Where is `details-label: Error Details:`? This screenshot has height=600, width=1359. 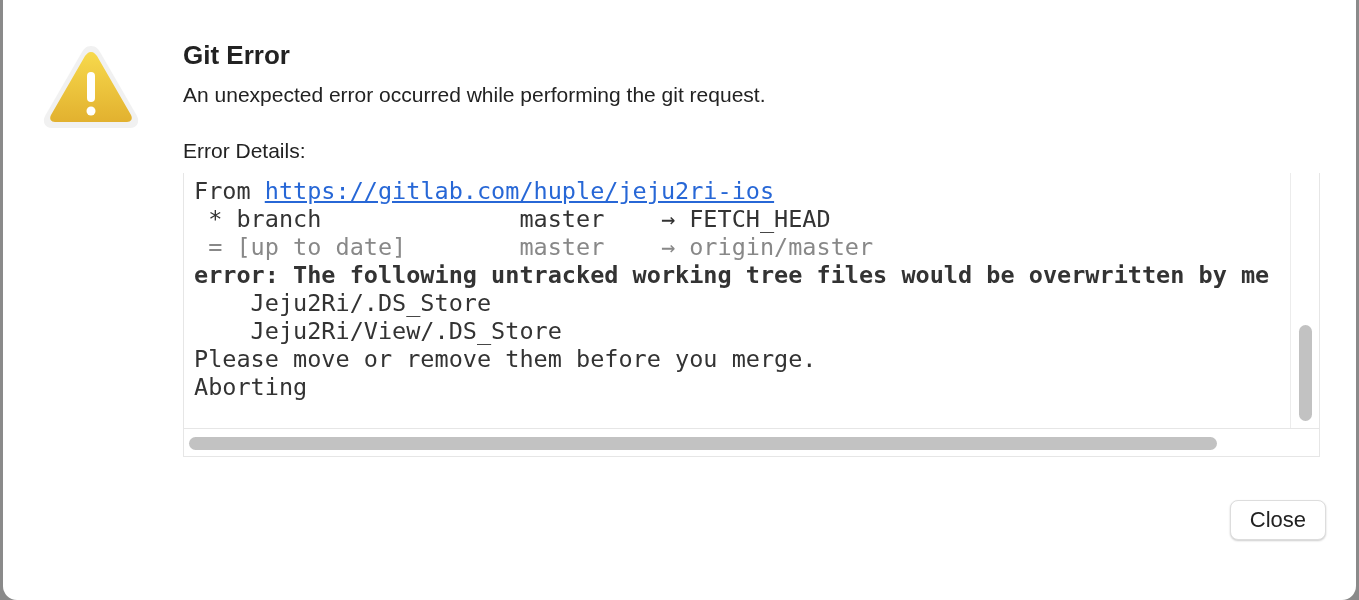
details-label: Error Details: is located at coordinates (245, 151).